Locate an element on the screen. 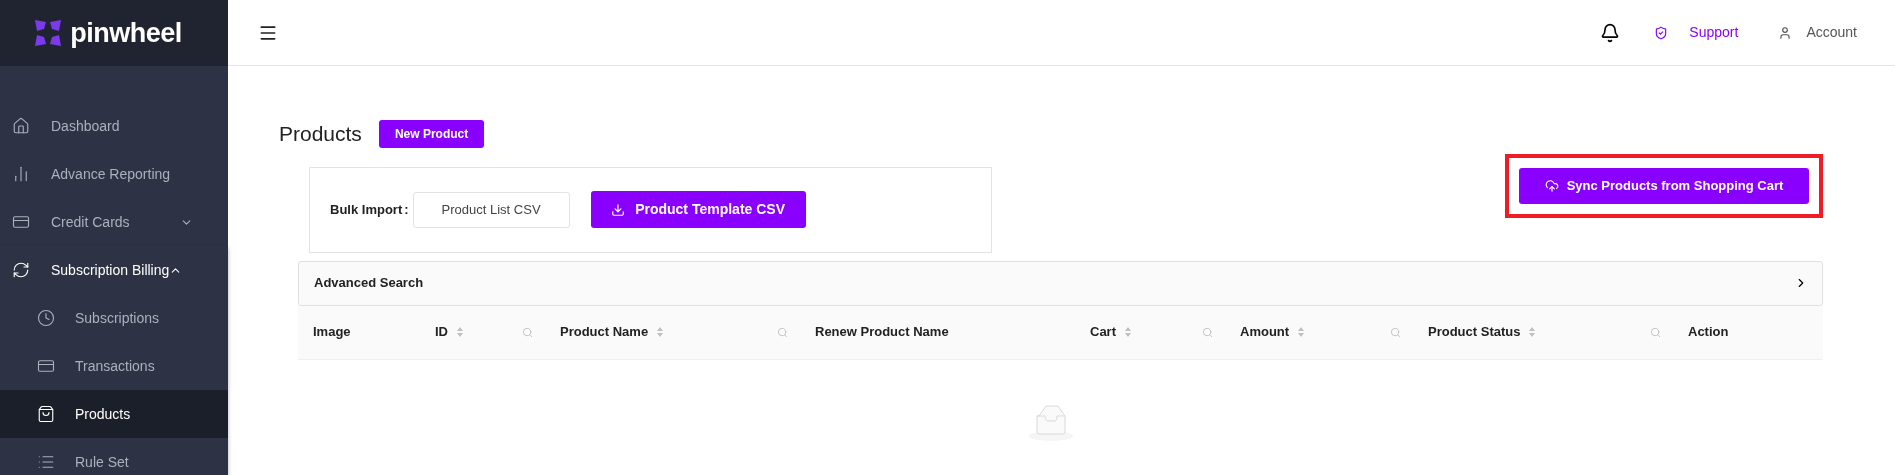 This screenshot has width=1895, height=475. sidebar-item: Dashboard is located at coordinates (114, 126).